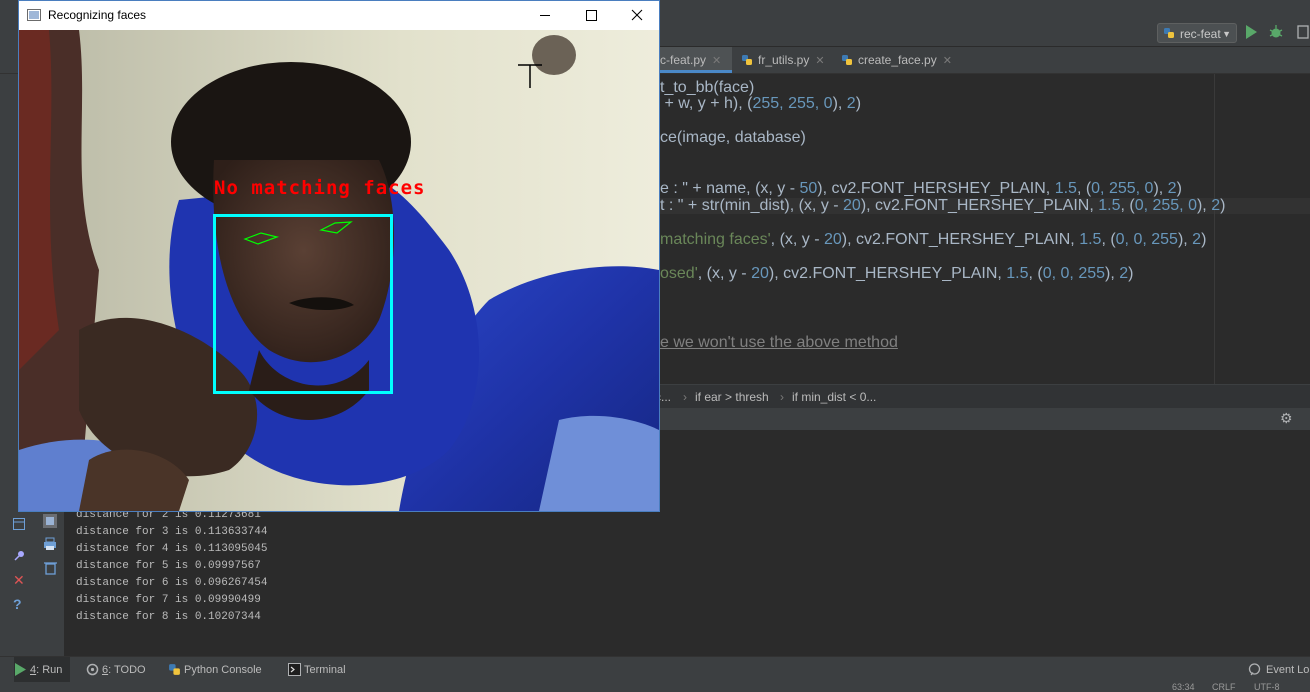 The height and width of the screenshot is (692, 1310). I want to click on file-encoding: UTF-8, so click(1267, 687).